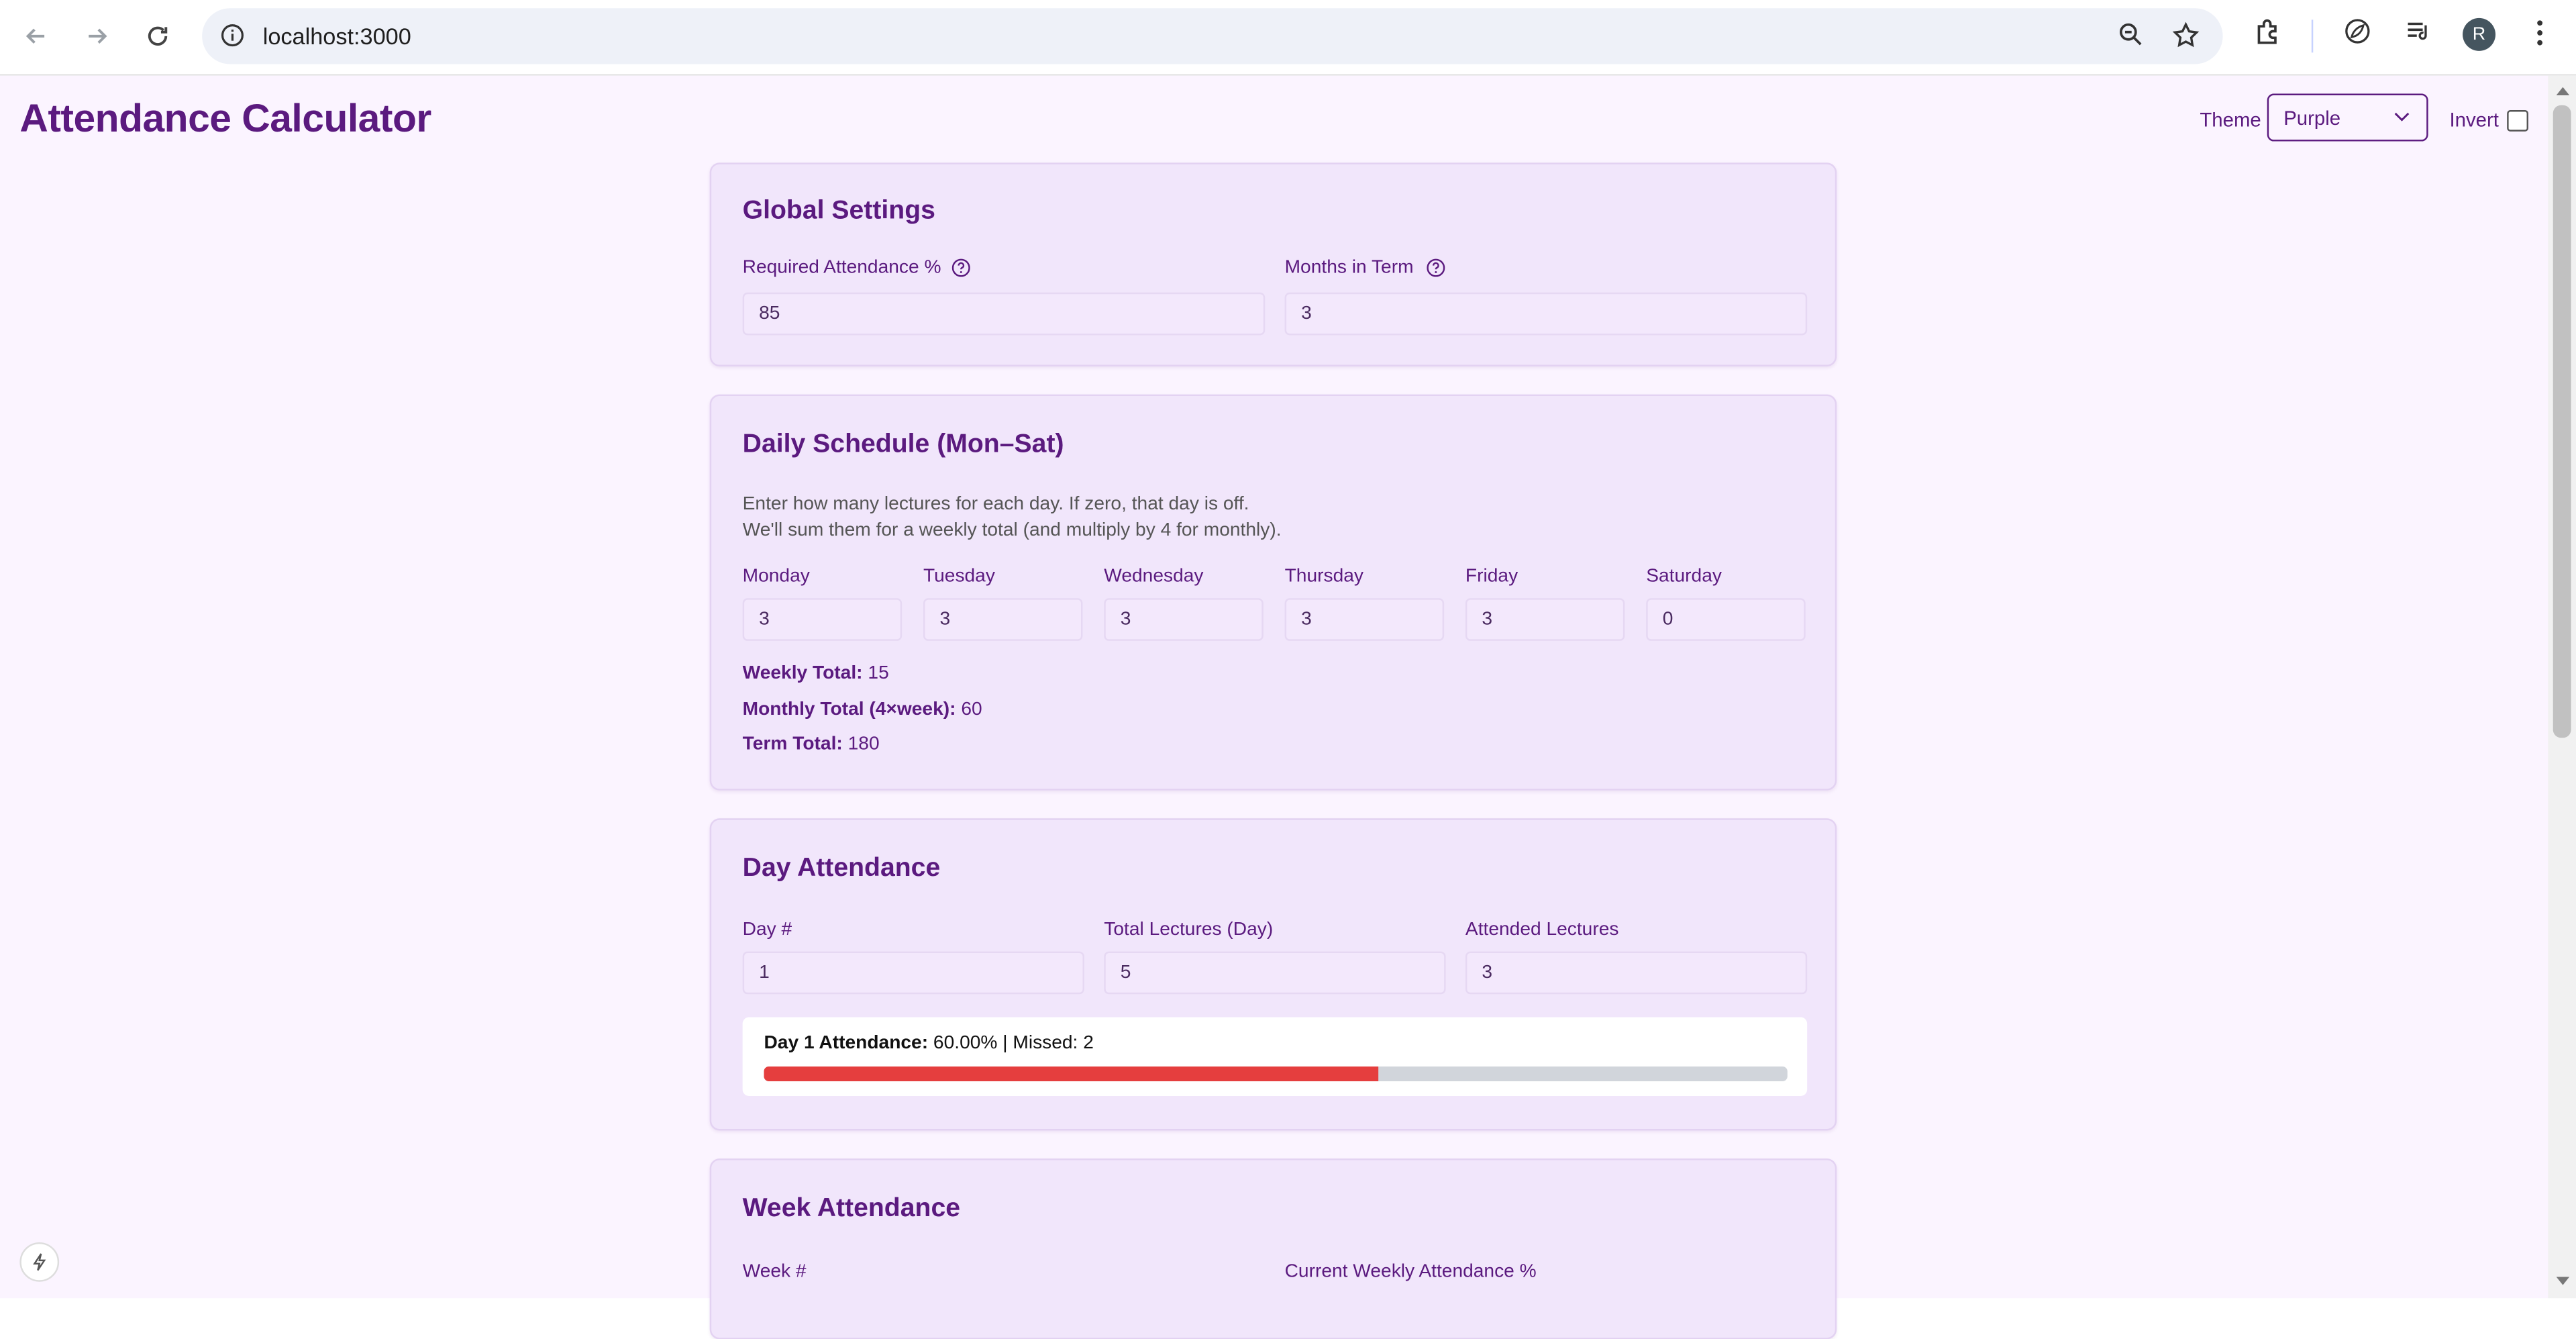  What do you see at coordinates (2347, 118) in the screenshot?
I see `theme-select: Purple` at bounding box center [2347, 118].